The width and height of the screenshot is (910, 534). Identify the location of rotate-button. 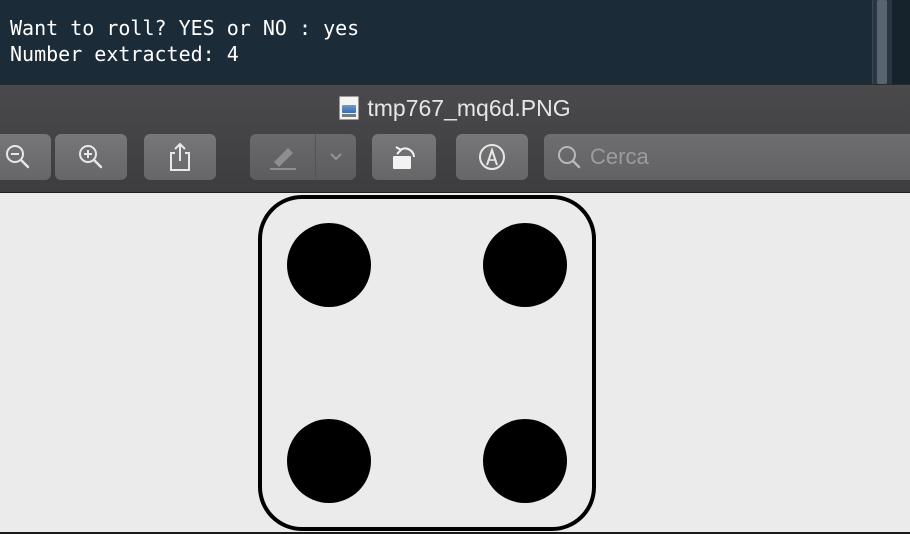
(404, 157).